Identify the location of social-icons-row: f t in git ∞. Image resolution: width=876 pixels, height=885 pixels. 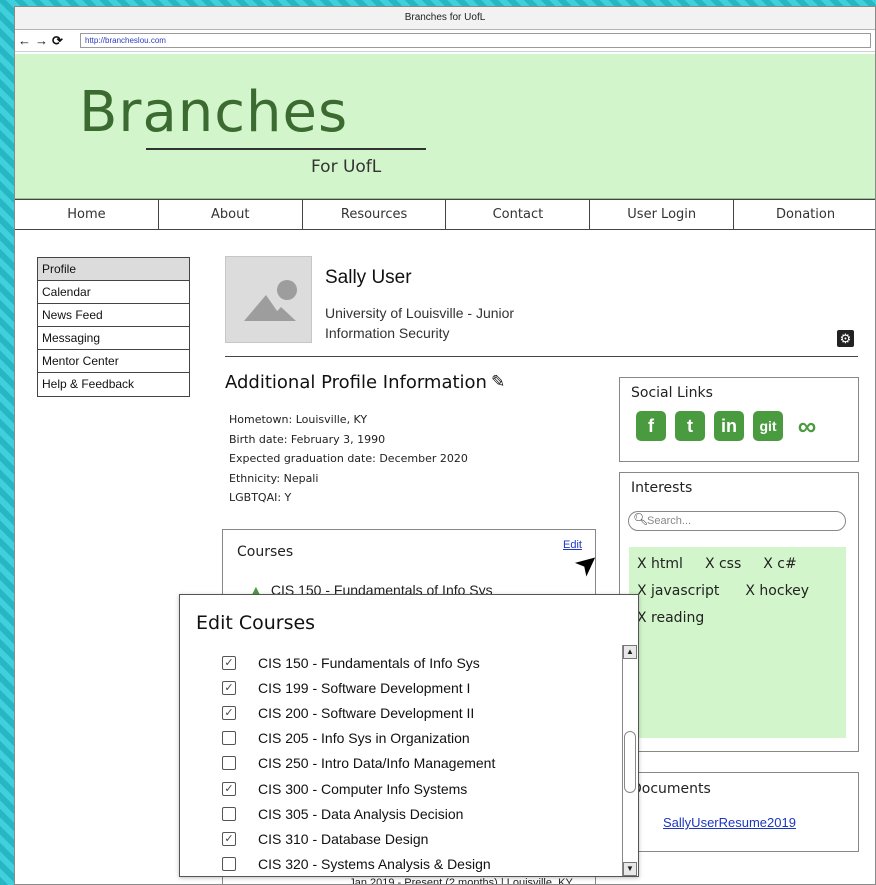
(729, 426).